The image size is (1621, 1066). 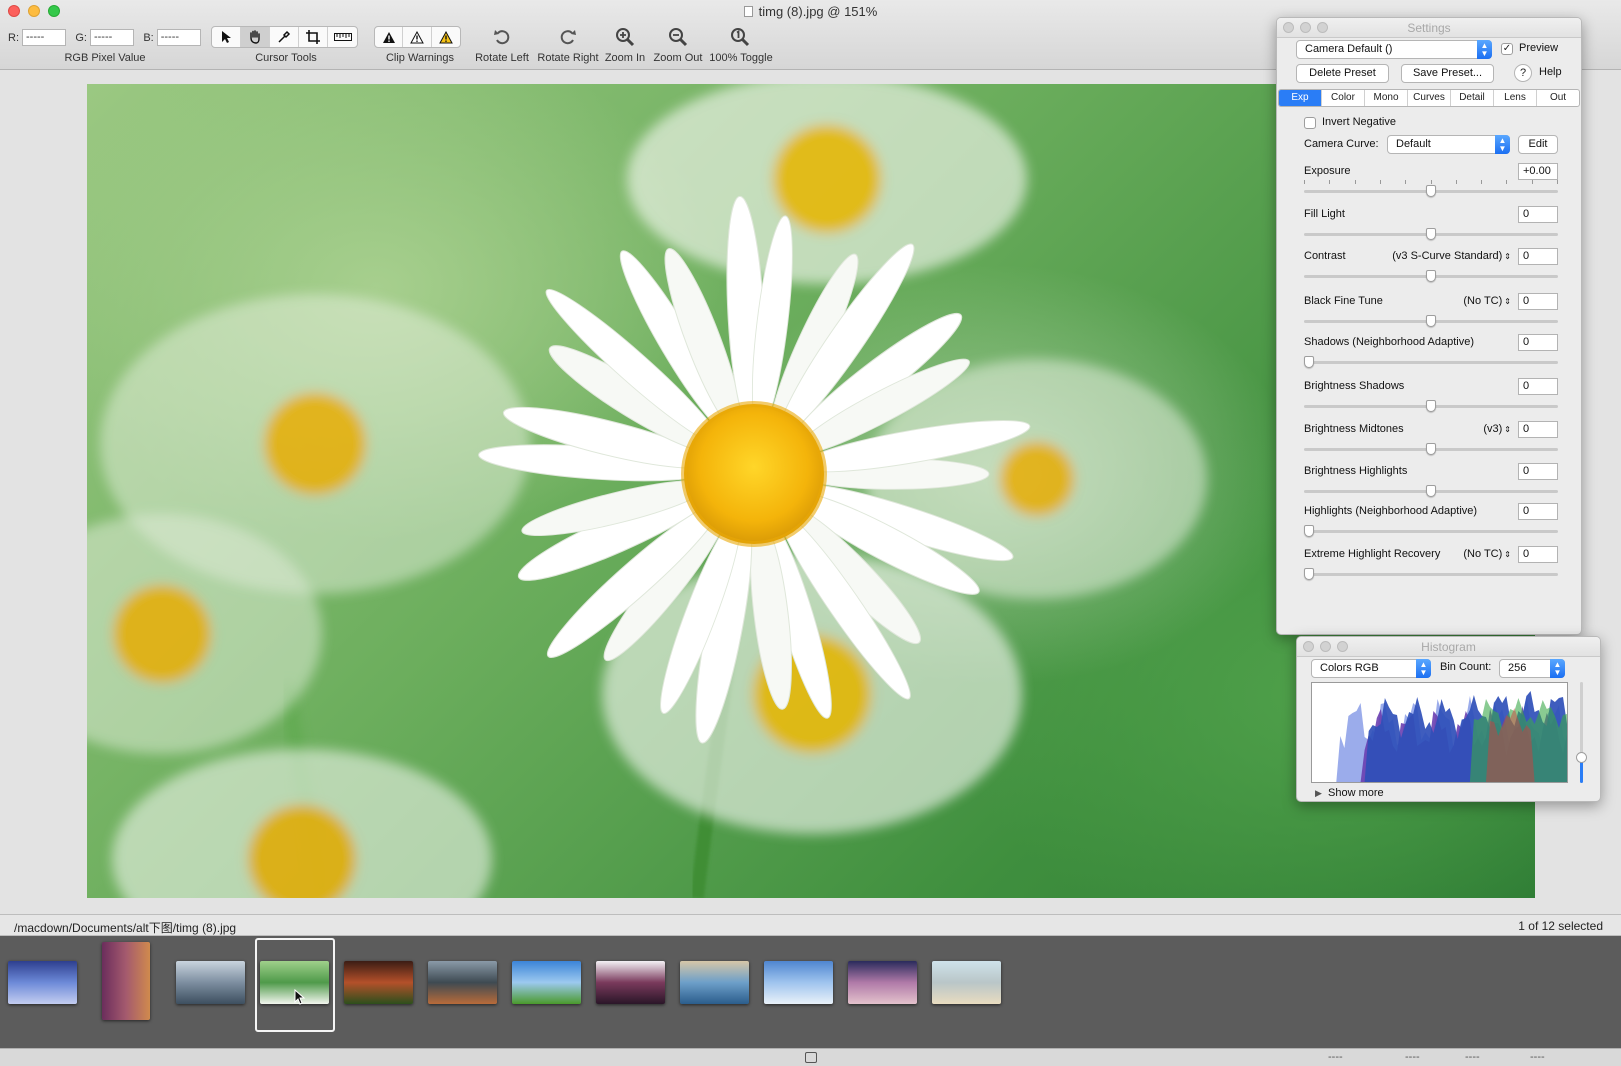 I want to click on contrast-slider, so click(x=1431, y=276).